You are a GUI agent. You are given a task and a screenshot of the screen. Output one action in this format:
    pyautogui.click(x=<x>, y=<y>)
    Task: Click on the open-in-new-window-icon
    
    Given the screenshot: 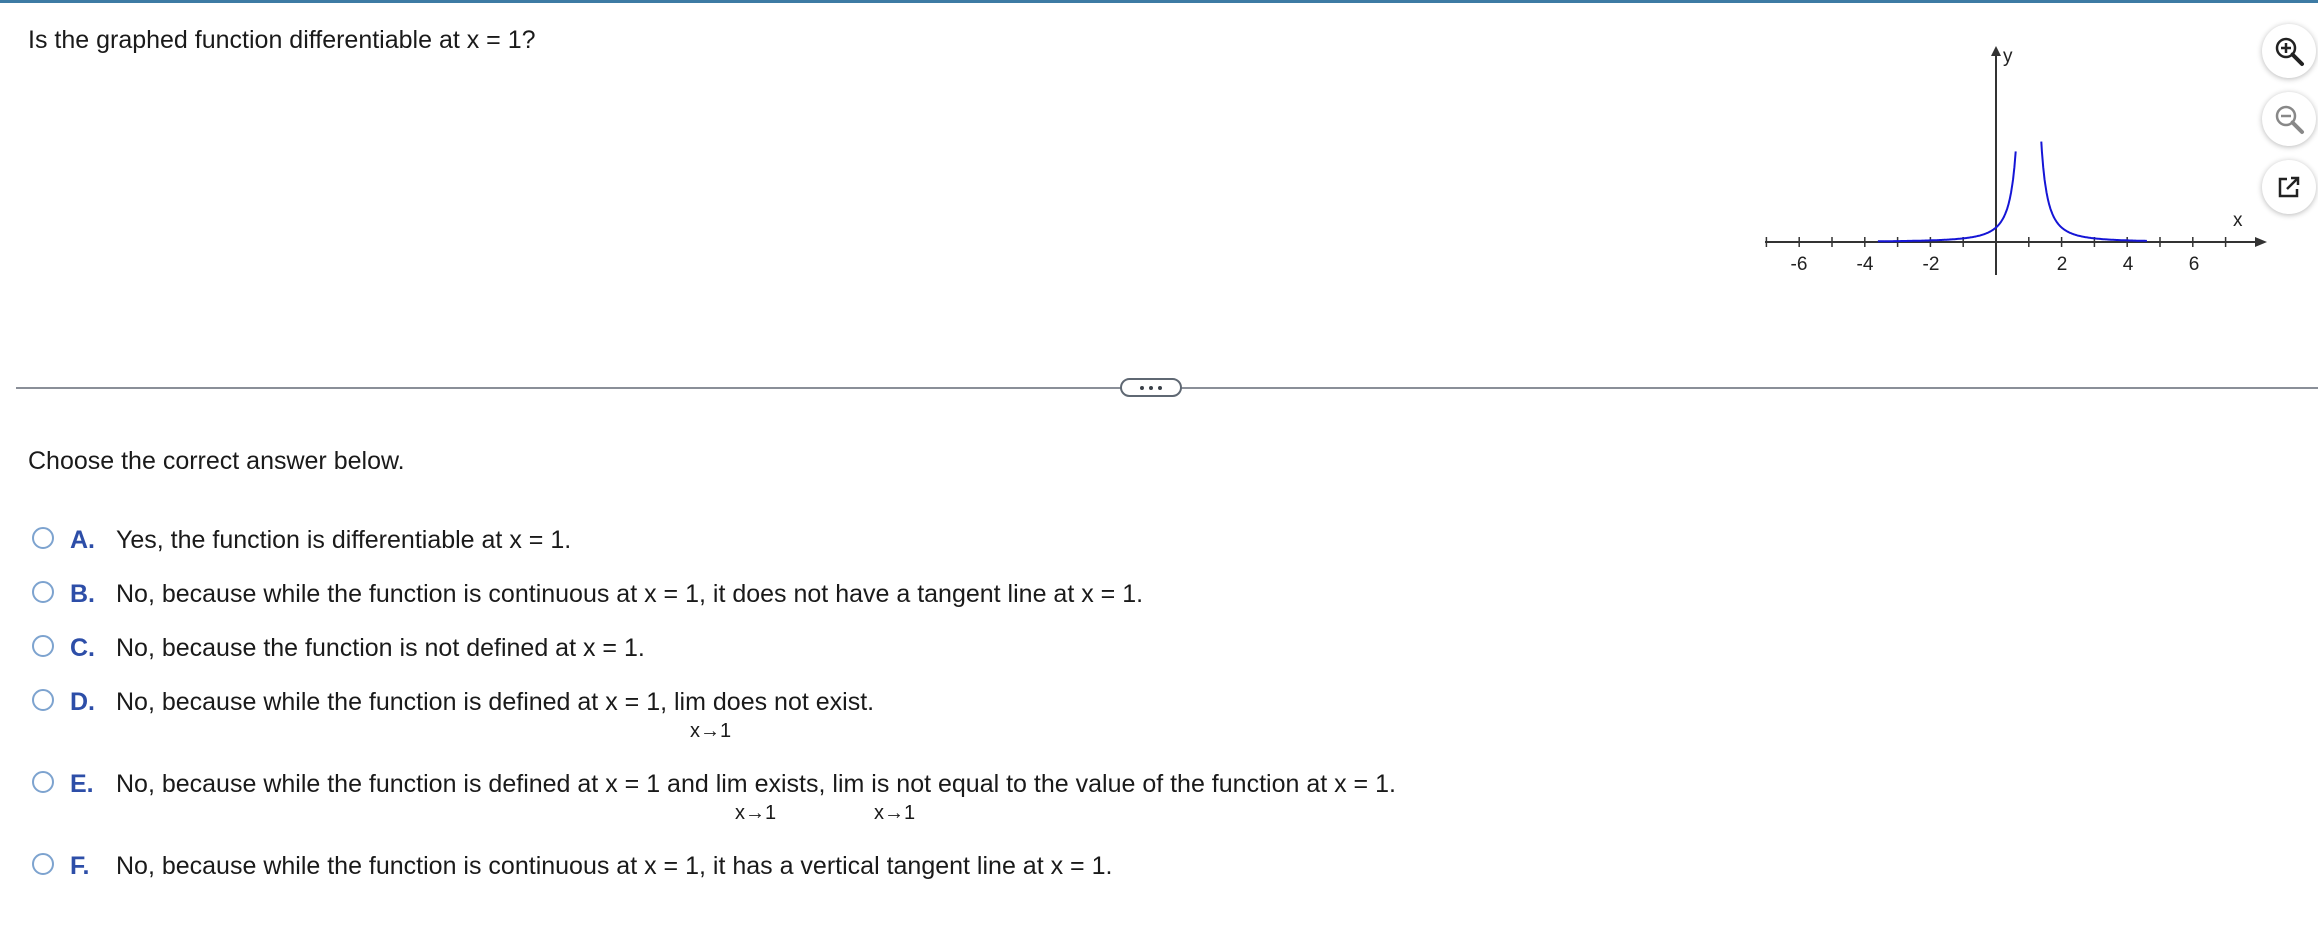 What is the action you would take?
    pyautogui.click(x=2289, y=187)
    